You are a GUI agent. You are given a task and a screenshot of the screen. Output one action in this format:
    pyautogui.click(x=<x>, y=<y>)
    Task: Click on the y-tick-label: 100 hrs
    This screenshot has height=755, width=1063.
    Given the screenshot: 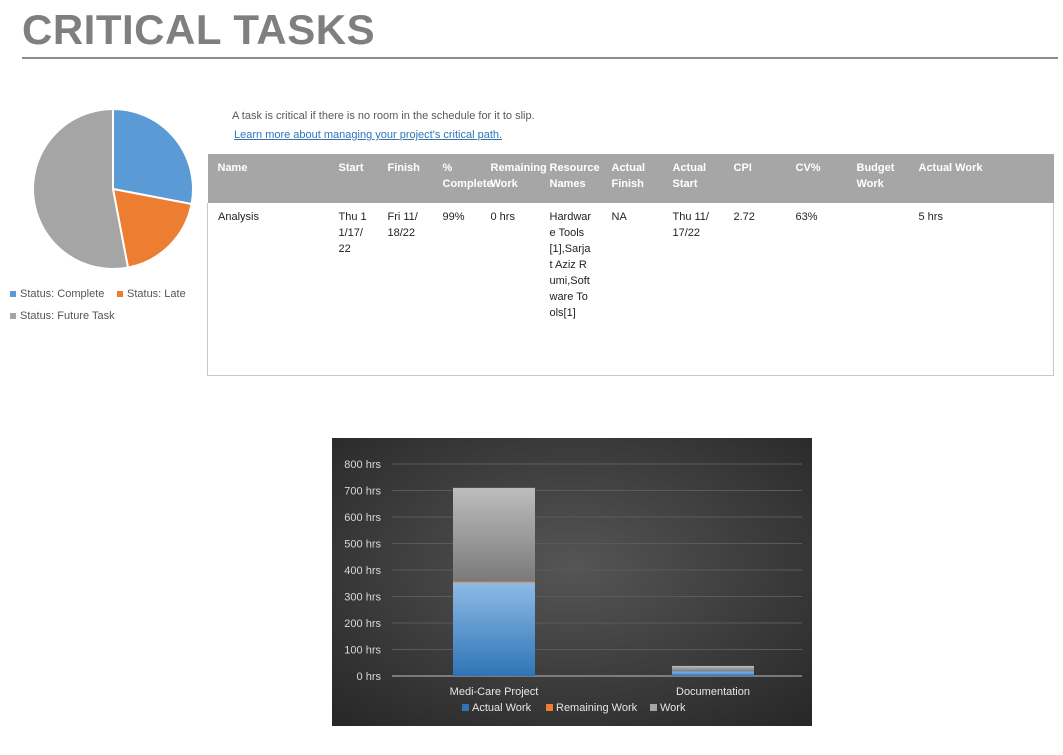 What is the action you would take?
    pyautogui.click(x=362, y=651)
    